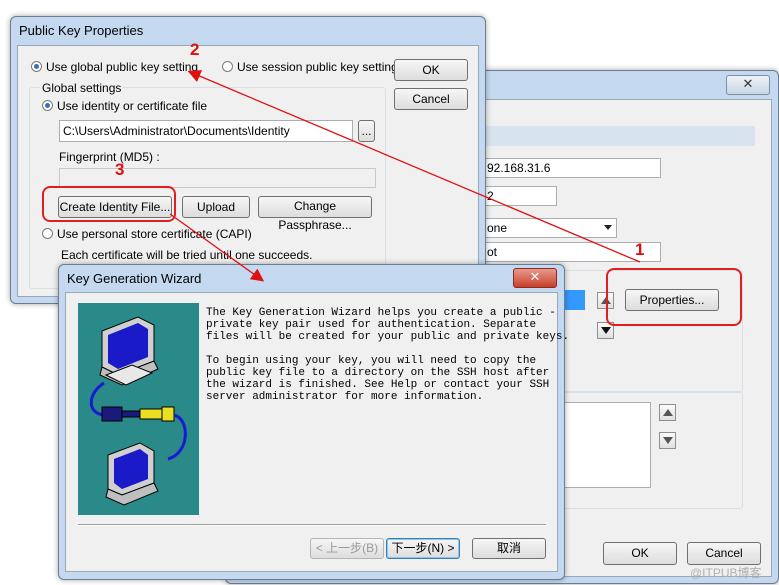 Image resolution: width=779 pixels, height=585 pixels. What do you see at coordinates (109, 204) in the screenshot?
I see `highlight-create-identity` at bounding box center [109, 204].